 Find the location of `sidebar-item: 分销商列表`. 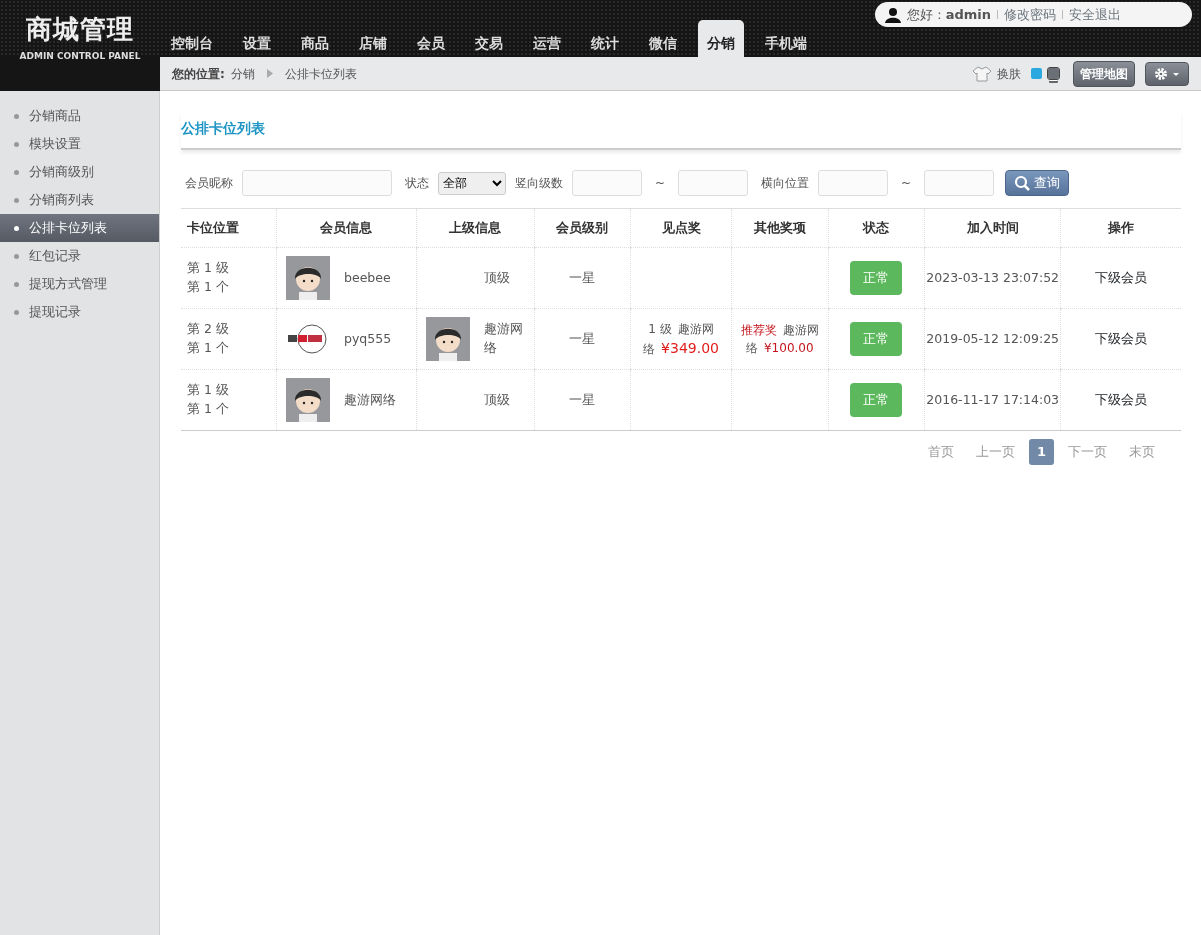

sidebar-item: 分销商列表 is located at coordinates (79, 200).